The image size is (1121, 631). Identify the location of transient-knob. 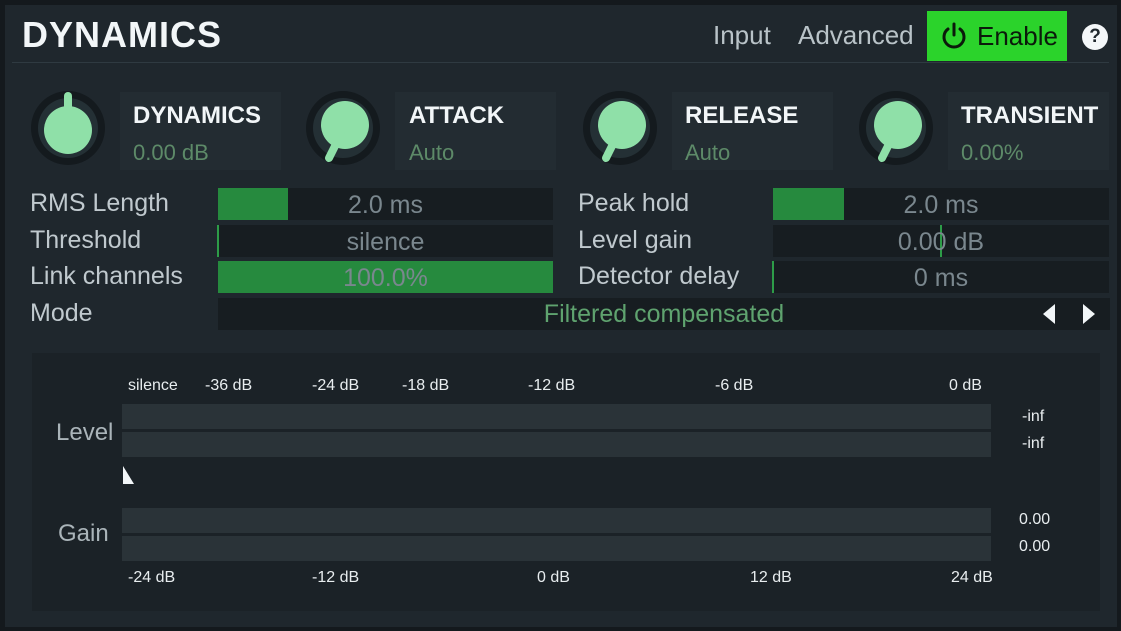
(898, 128).